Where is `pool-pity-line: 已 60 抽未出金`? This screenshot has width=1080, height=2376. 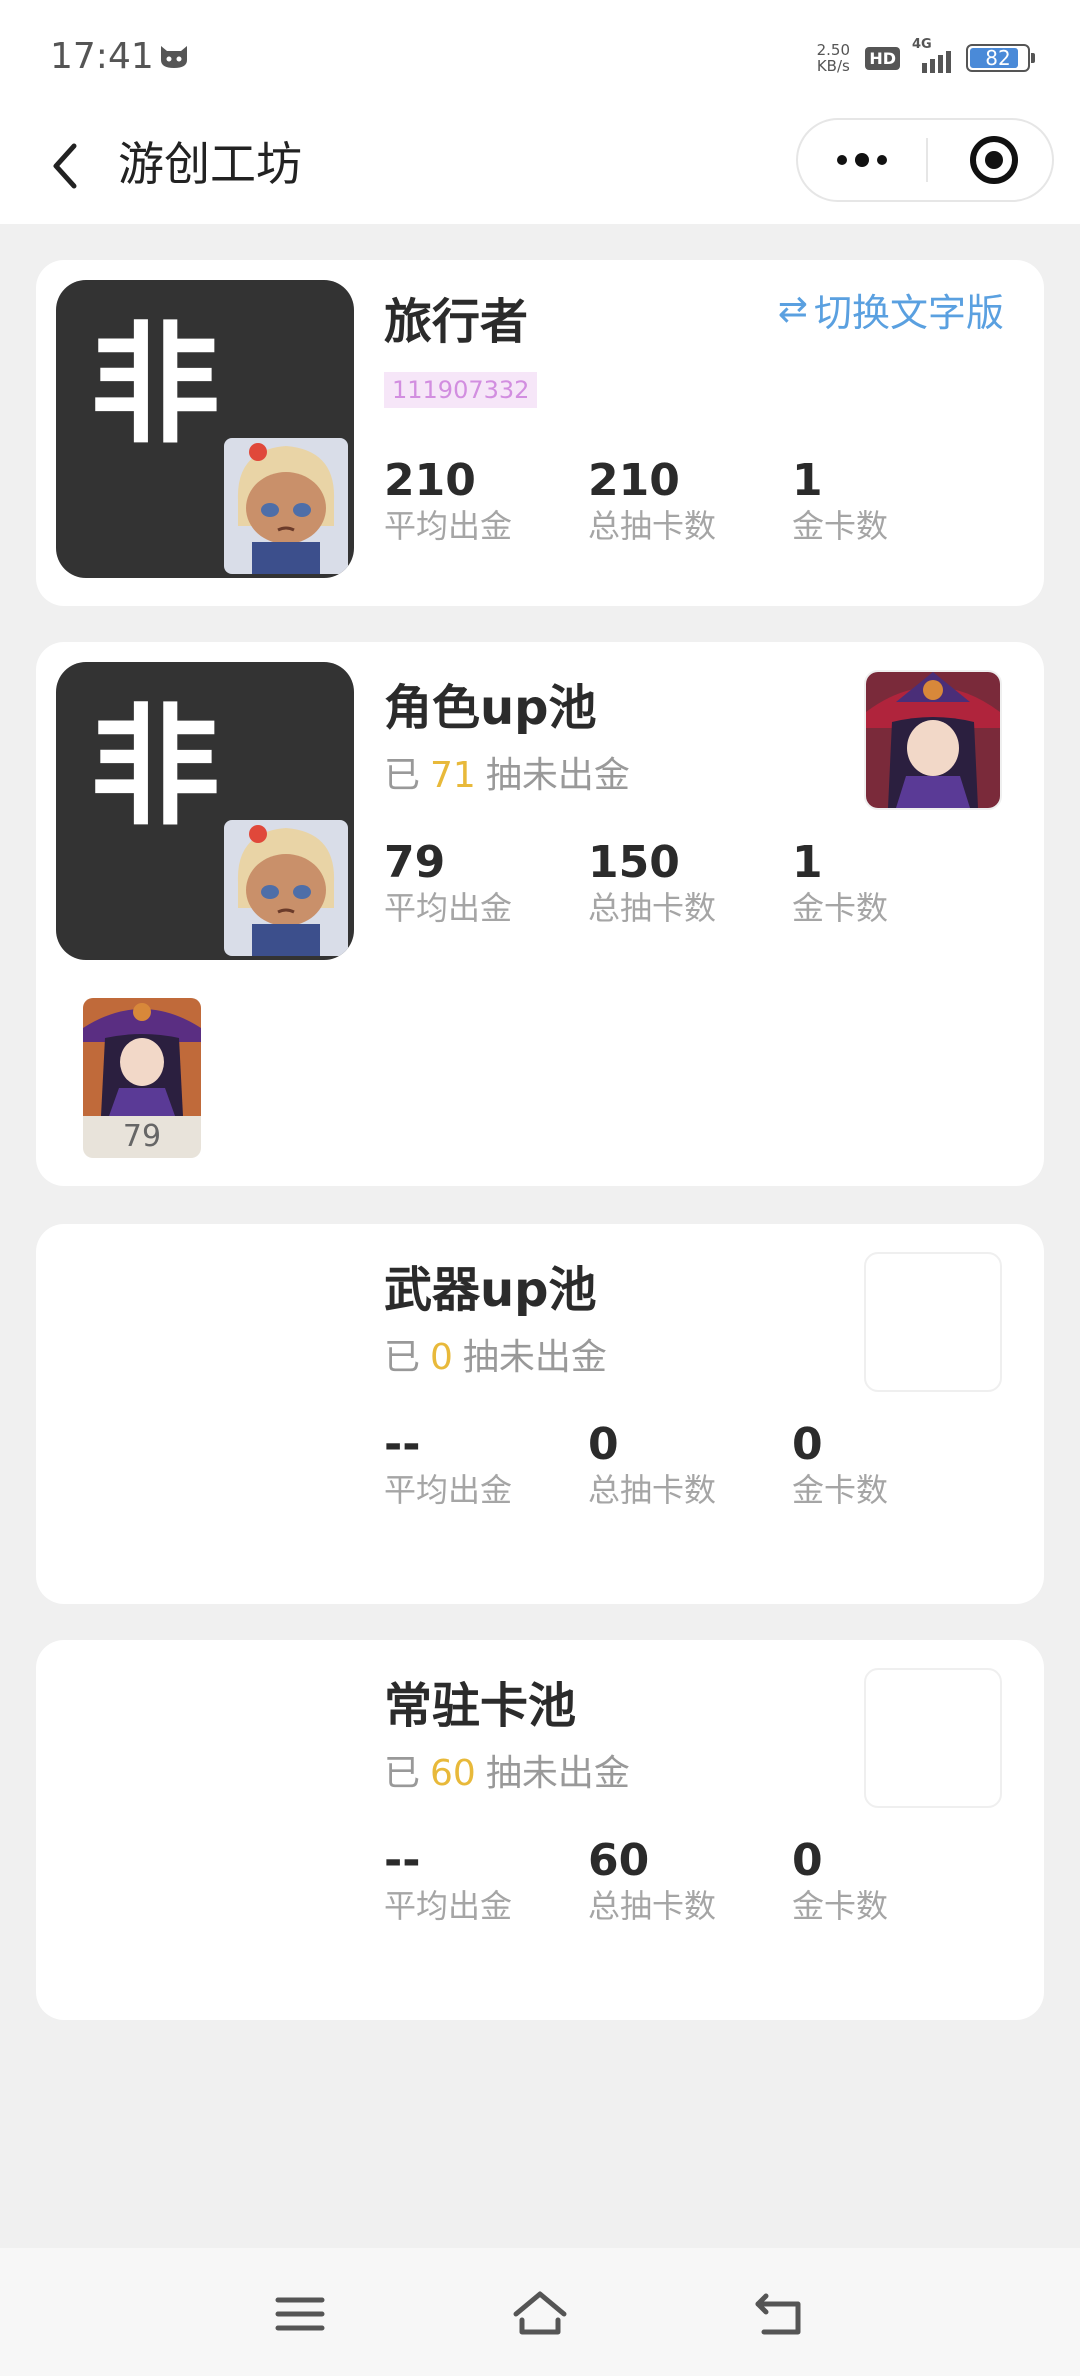
pool-pity-line: 已 60 抽未出金 is located at coordinates (507, 1774).